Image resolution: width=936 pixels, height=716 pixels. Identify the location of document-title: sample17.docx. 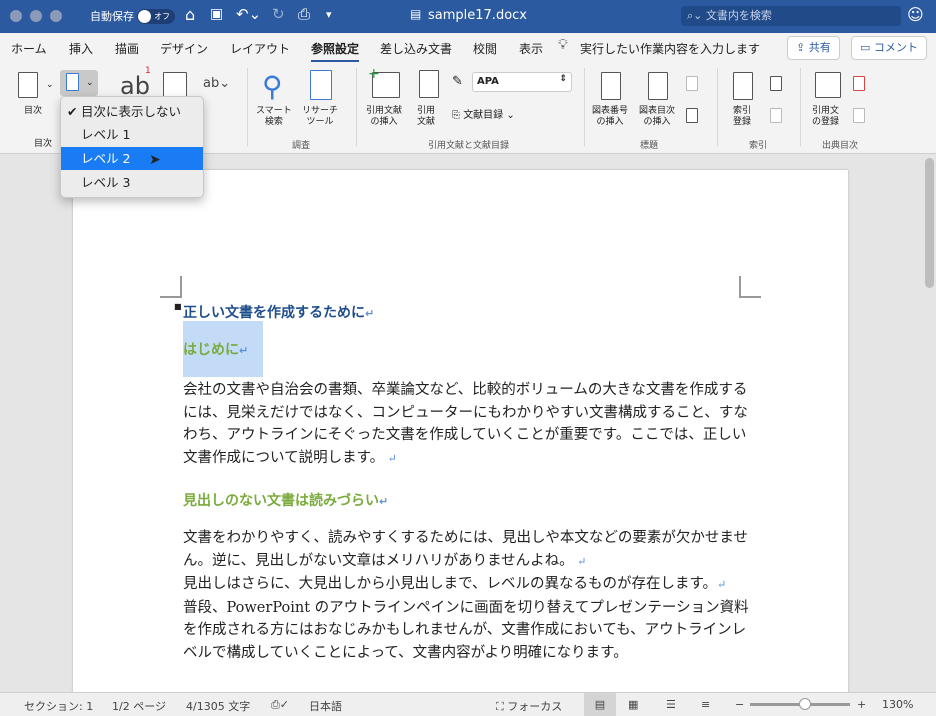
(477, 15).